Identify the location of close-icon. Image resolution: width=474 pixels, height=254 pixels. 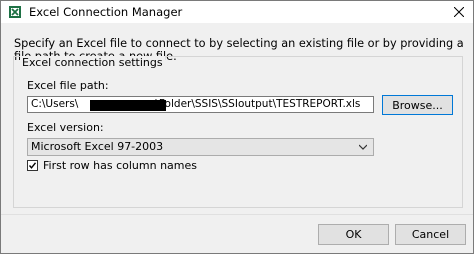
(459, 12).